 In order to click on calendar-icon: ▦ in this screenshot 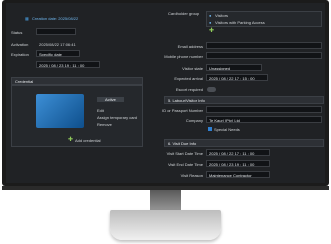, I will do `click(27, 18)`.